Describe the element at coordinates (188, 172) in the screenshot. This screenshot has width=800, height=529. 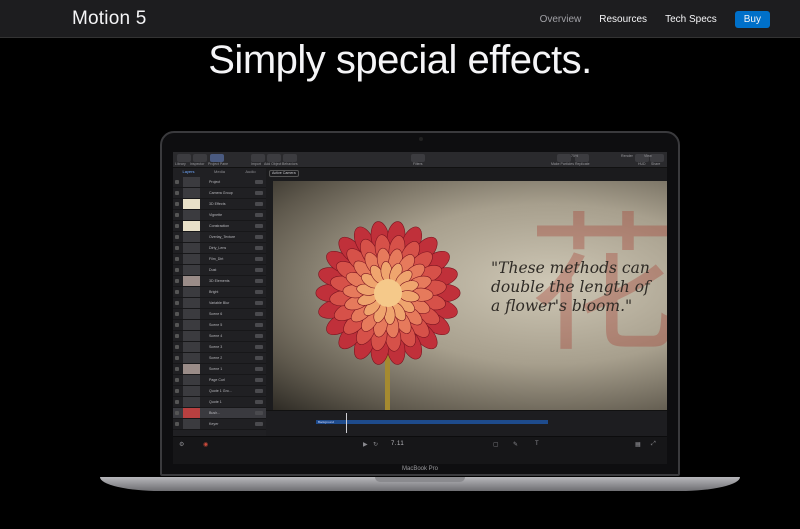
I see `tab-layers: Layers` at that location.